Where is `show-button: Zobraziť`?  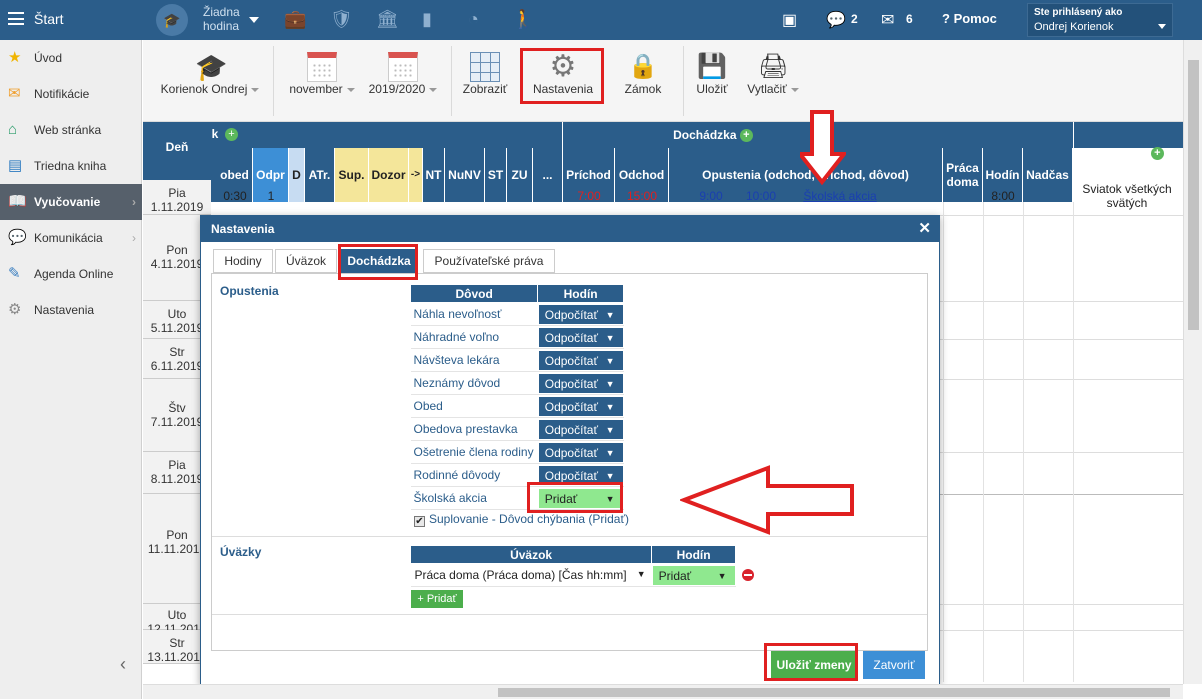
show-button: Zobraziť is located at coordinates (485, 81).